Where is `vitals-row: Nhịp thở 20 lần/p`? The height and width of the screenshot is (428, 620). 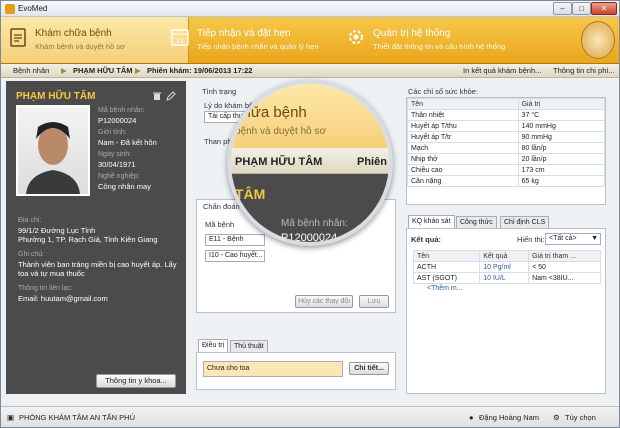
vitals-row: Nhịp thở 20 lần/p is located at coordinates (506, 159).